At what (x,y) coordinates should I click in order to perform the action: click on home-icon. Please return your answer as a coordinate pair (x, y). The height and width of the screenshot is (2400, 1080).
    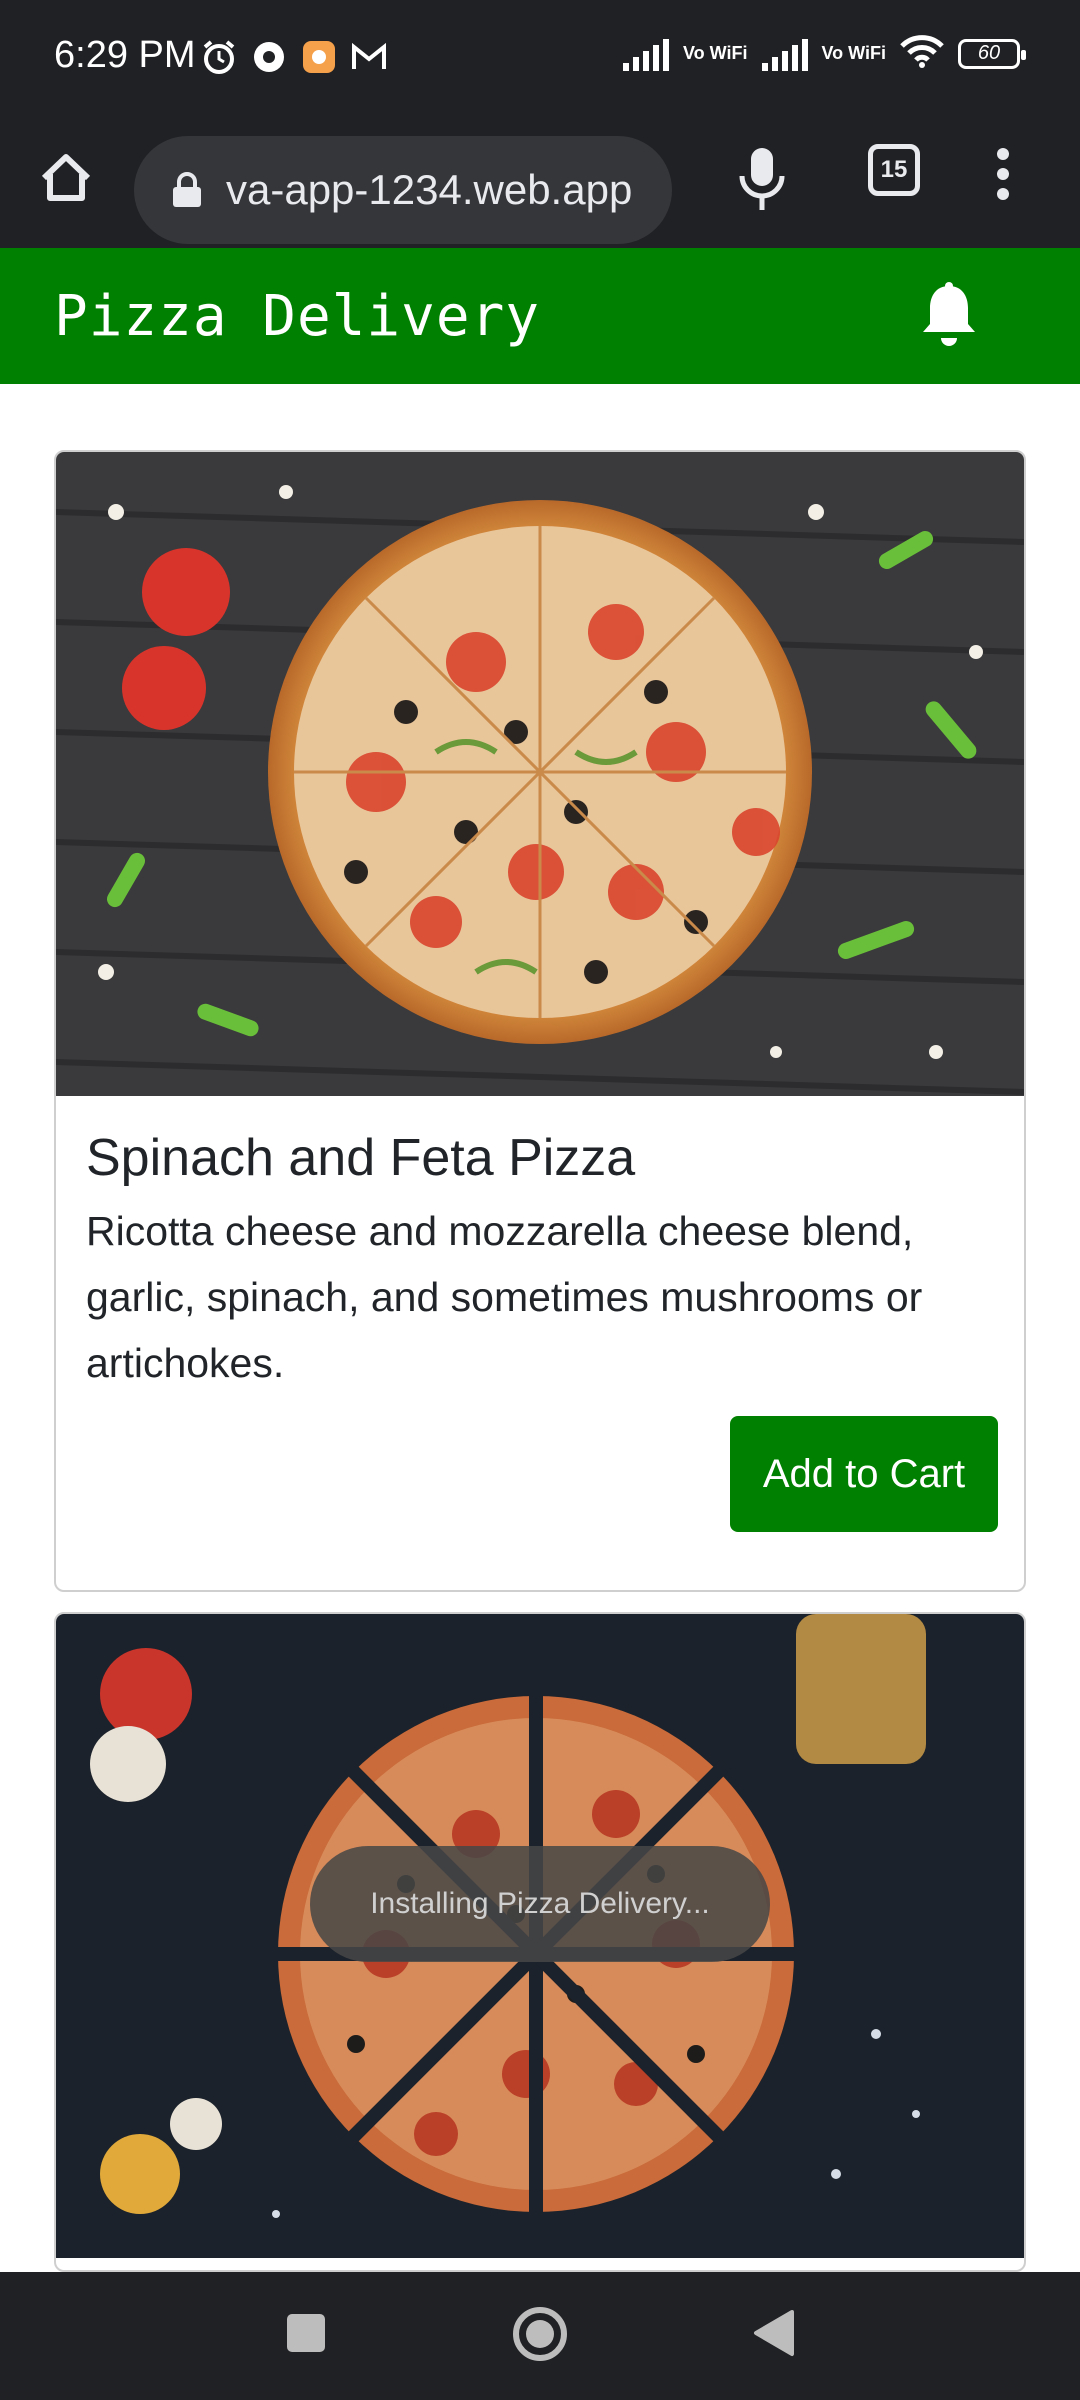
    Looking at the image, I should click on (66, 178).